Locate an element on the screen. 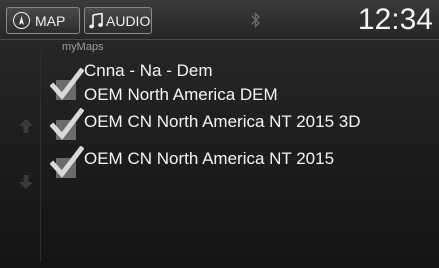 The height and width of the screenshot is (268, 439). page-title: myMaps is located at coordinates (83, 47).